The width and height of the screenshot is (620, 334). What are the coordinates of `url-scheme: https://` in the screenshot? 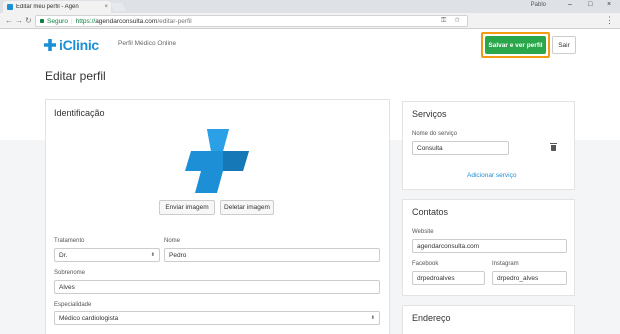 It's located at (85, 21).